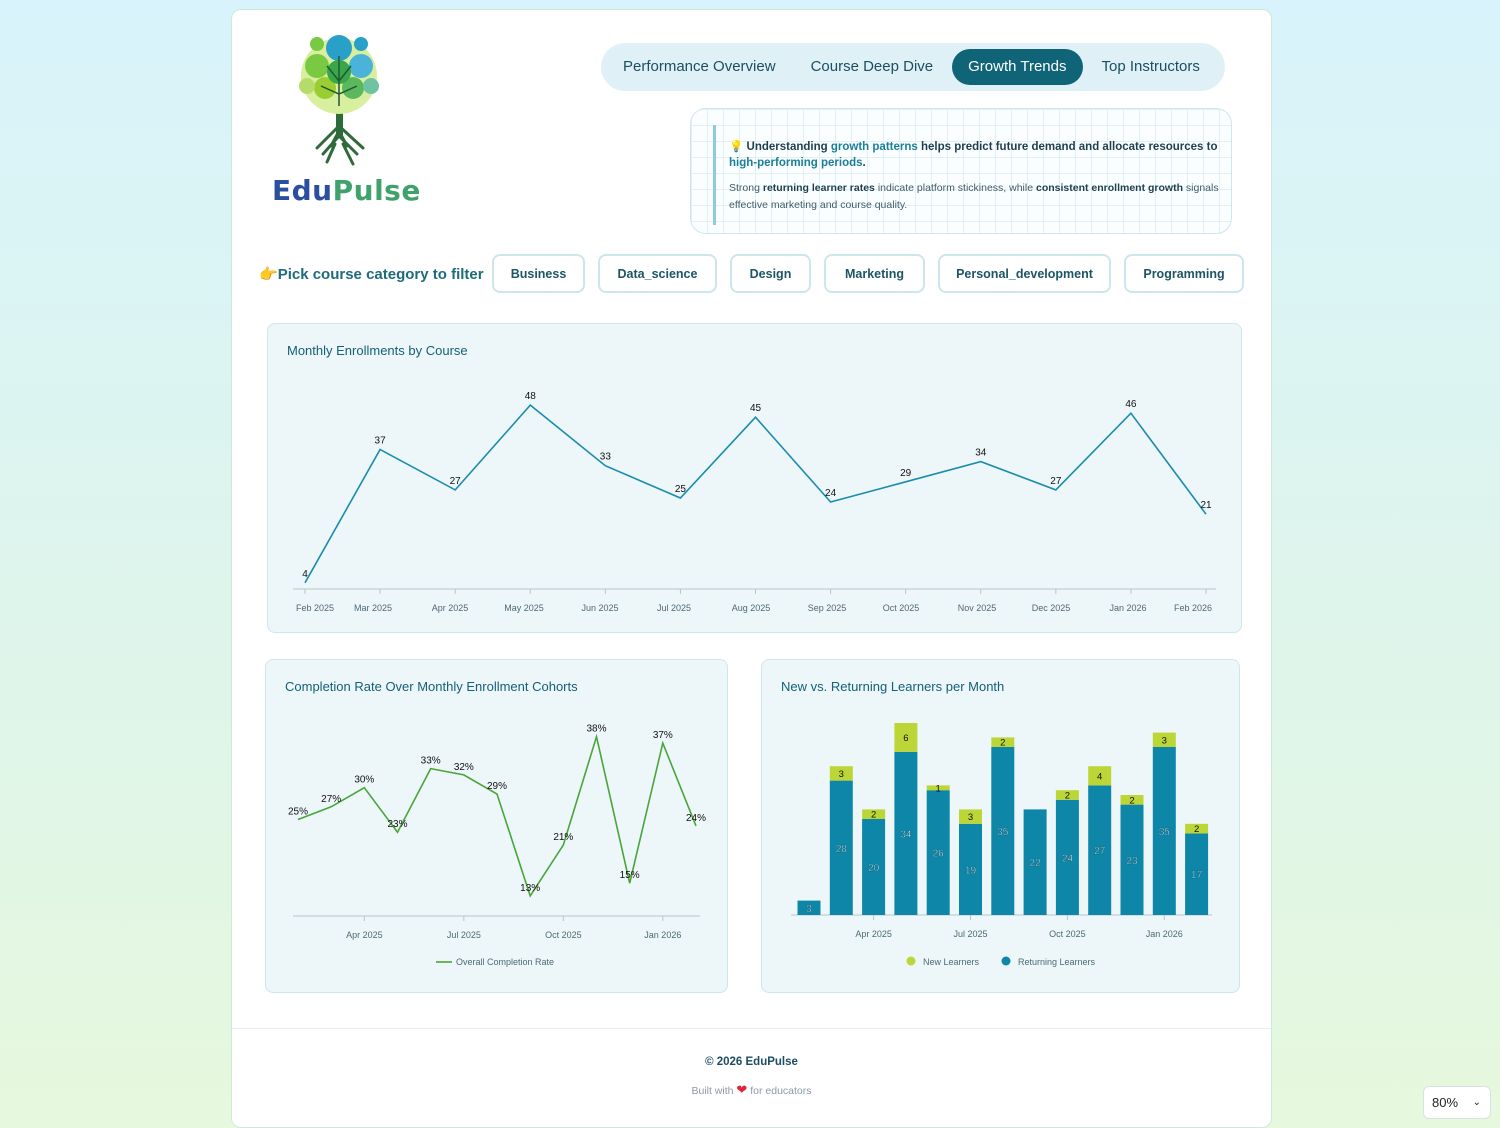 Image resolution: width=1500 pixels, height=1128 pixels. Describe the element at coordinates (1476, 1102) in the screenshot. I see `chevron-down-icon: ⌄` at that location.